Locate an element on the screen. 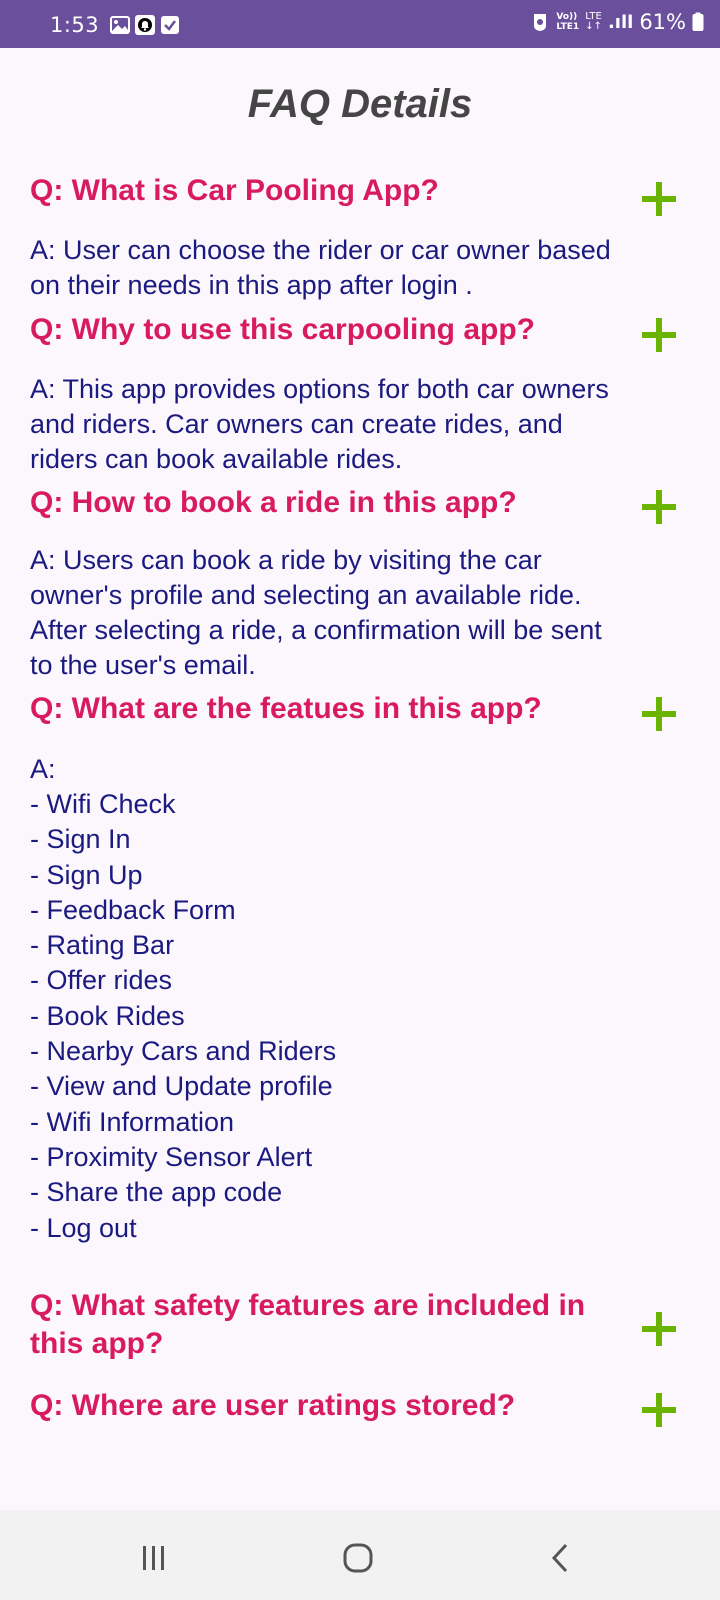 The height and width of the screenshot is (1600, 720). list-item: - Sign Up is located at coordinates (86, 874).